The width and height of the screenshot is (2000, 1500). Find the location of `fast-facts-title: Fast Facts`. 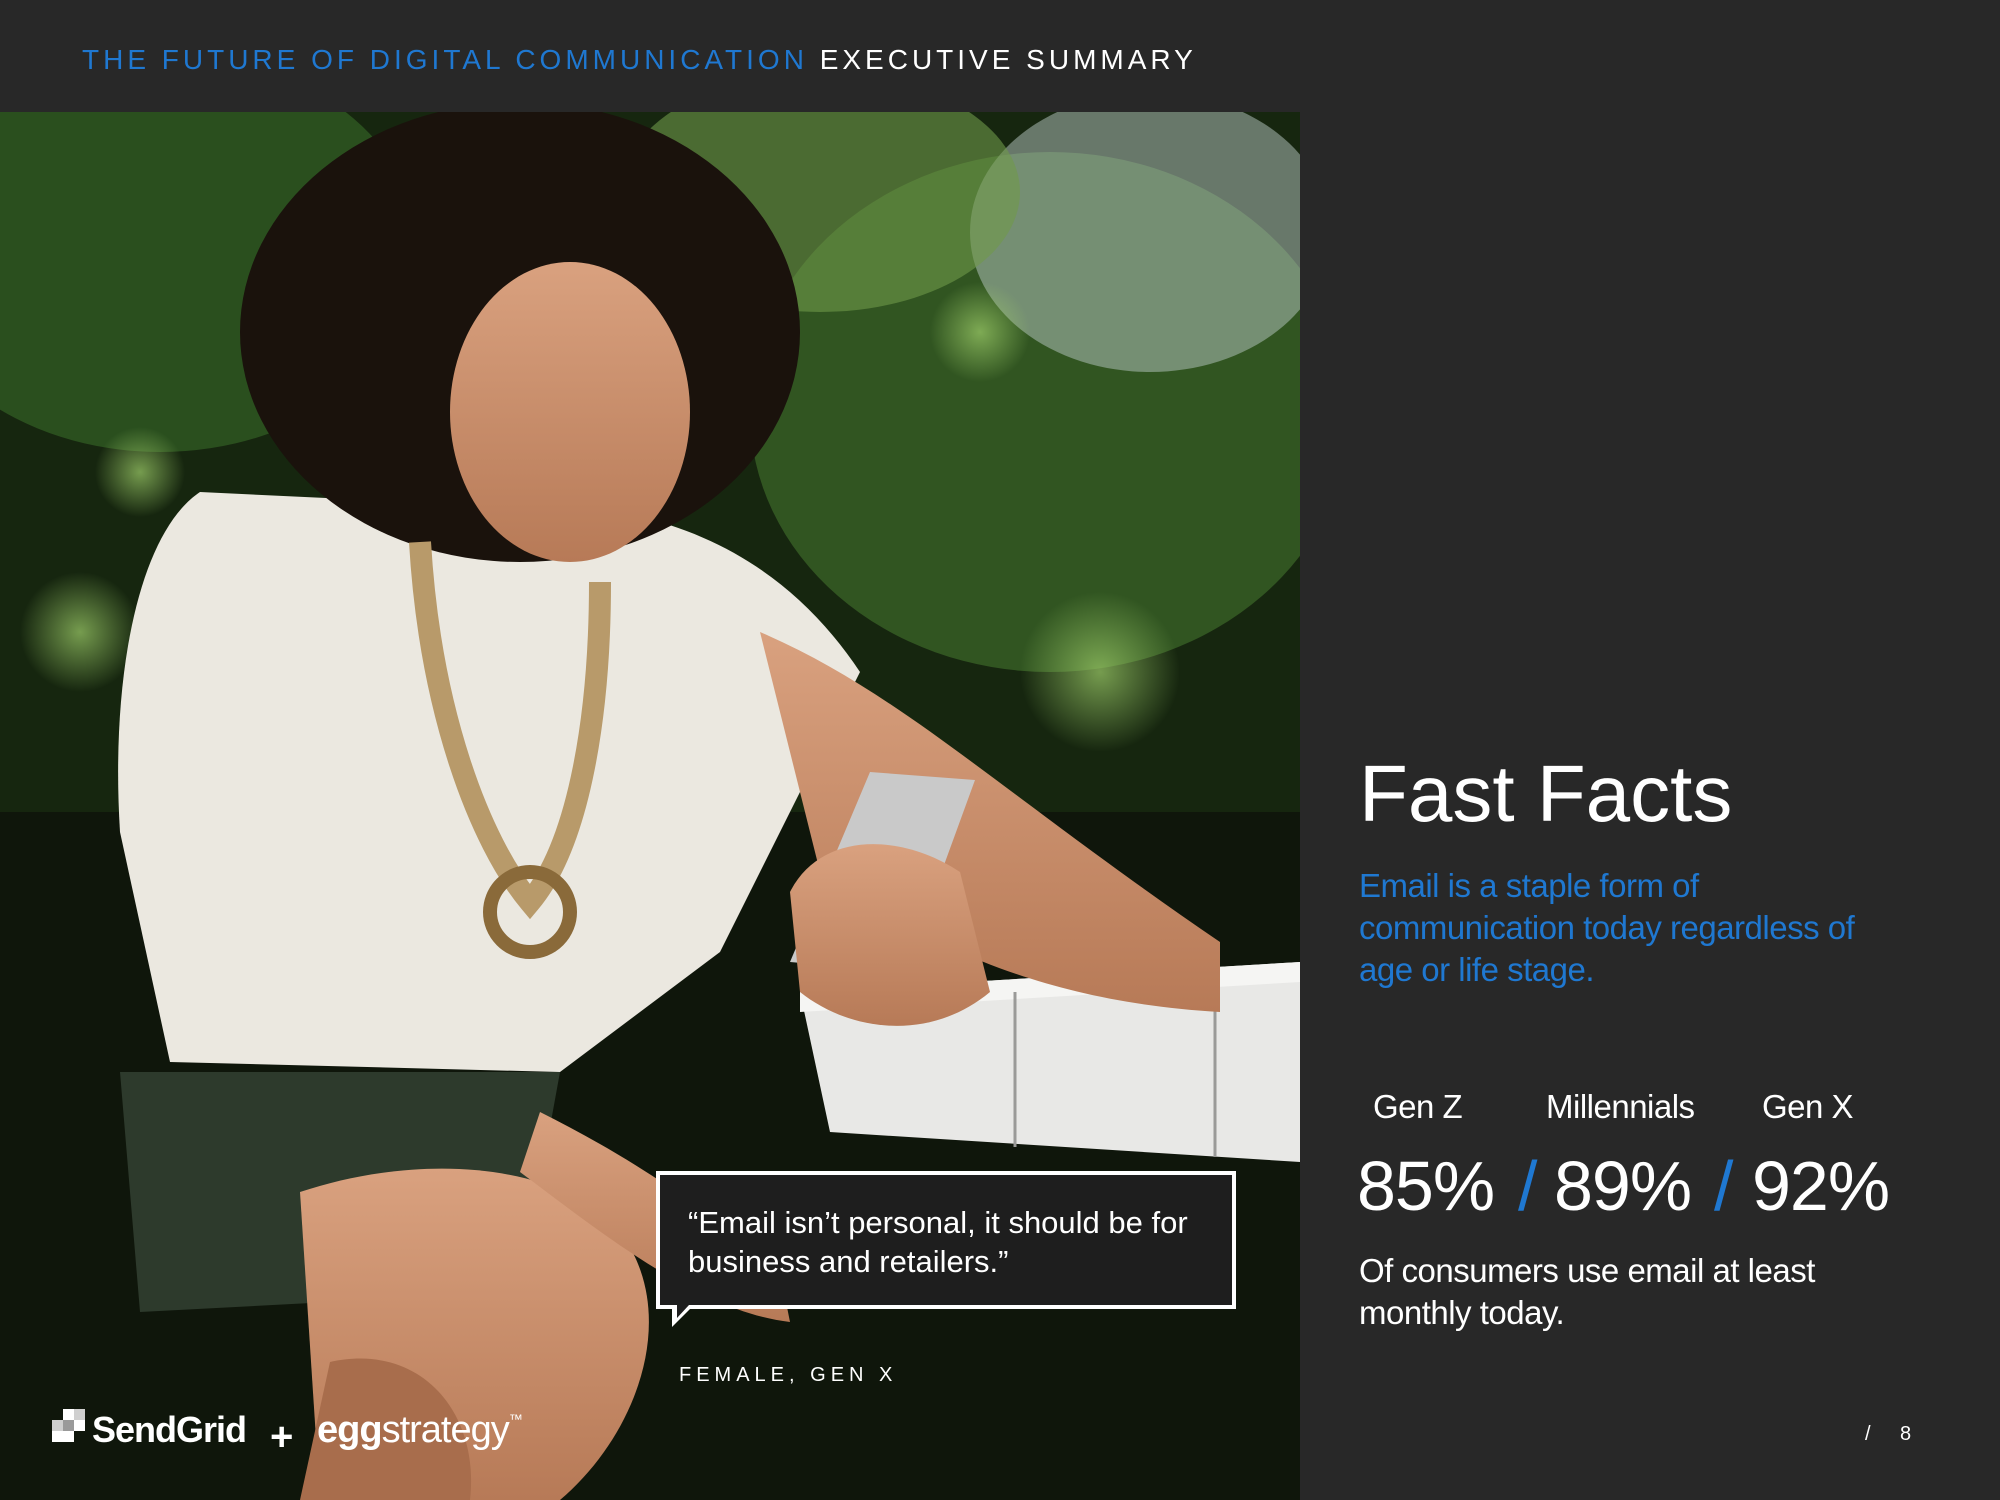

fast-facts-title: Fast Facts is located at coordinates (1546, 793).